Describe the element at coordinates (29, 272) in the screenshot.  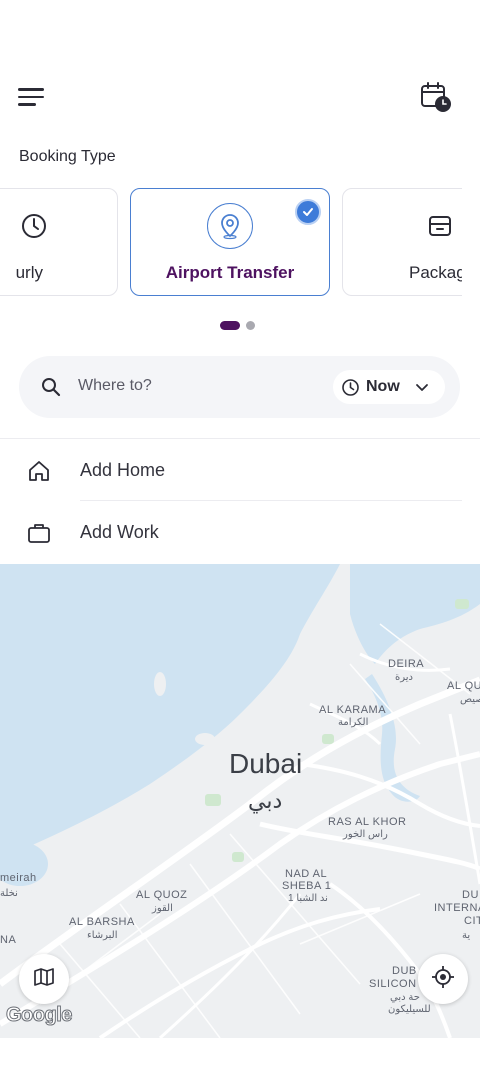
I see `booking-card-label: urly` at that location.